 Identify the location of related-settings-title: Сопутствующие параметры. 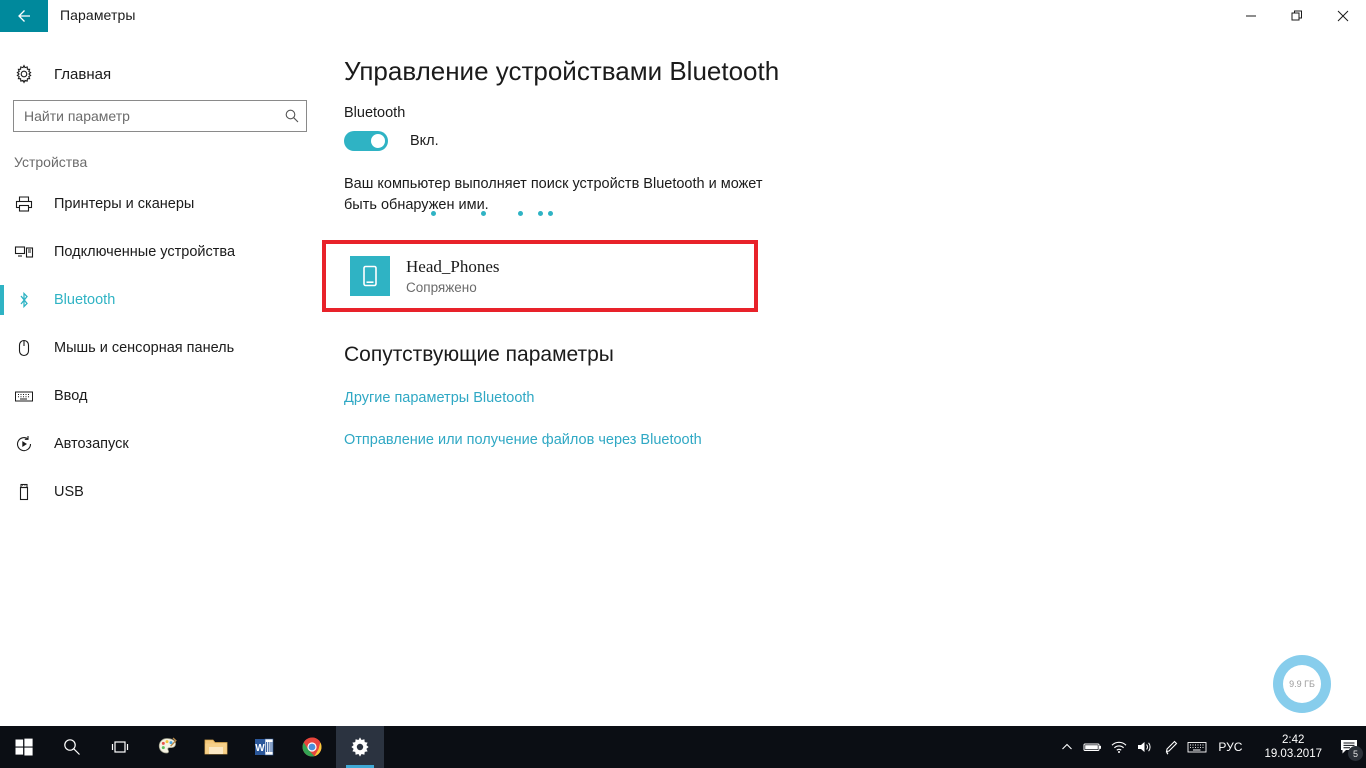
(479, 354).